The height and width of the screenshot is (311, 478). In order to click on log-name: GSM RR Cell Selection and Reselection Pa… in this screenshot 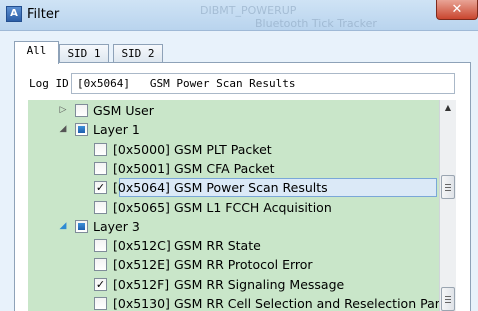, I will do `click(307, 303)`.